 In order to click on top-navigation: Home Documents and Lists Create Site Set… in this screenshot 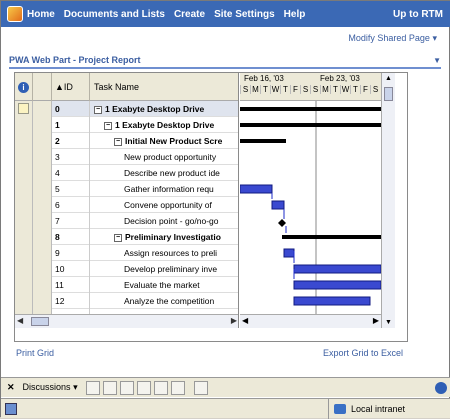, I will do `click(225, 14)`.